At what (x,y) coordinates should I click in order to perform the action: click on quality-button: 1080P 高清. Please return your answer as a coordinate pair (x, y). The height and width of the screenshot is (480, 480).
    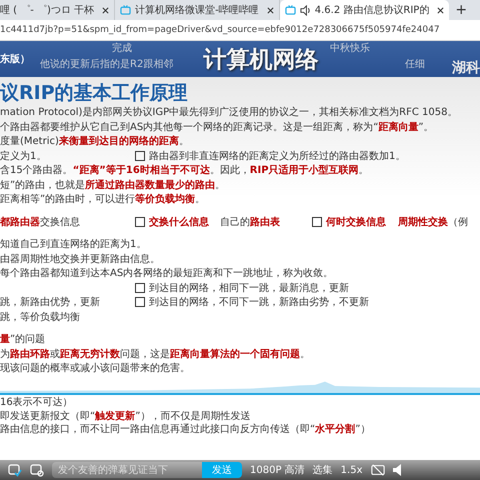
    Looking at the image, I should click on (277, 470).